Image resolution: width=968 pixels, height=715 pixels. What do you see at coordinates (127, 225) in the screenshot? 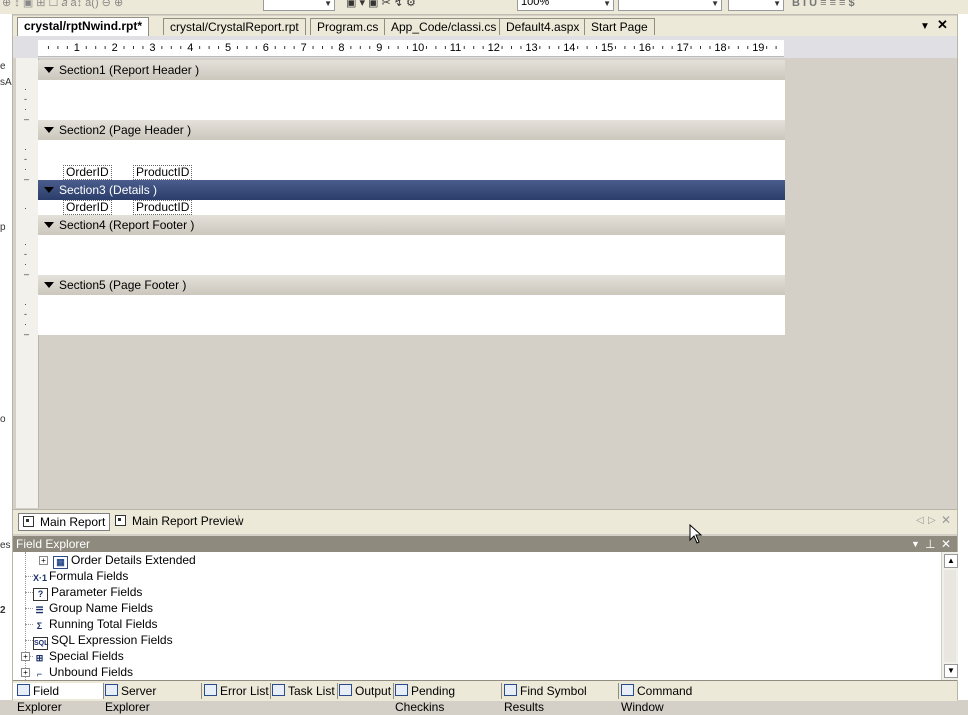
I see `section-label: Section4 (Report Footer )` at bounding box center [127, 225].